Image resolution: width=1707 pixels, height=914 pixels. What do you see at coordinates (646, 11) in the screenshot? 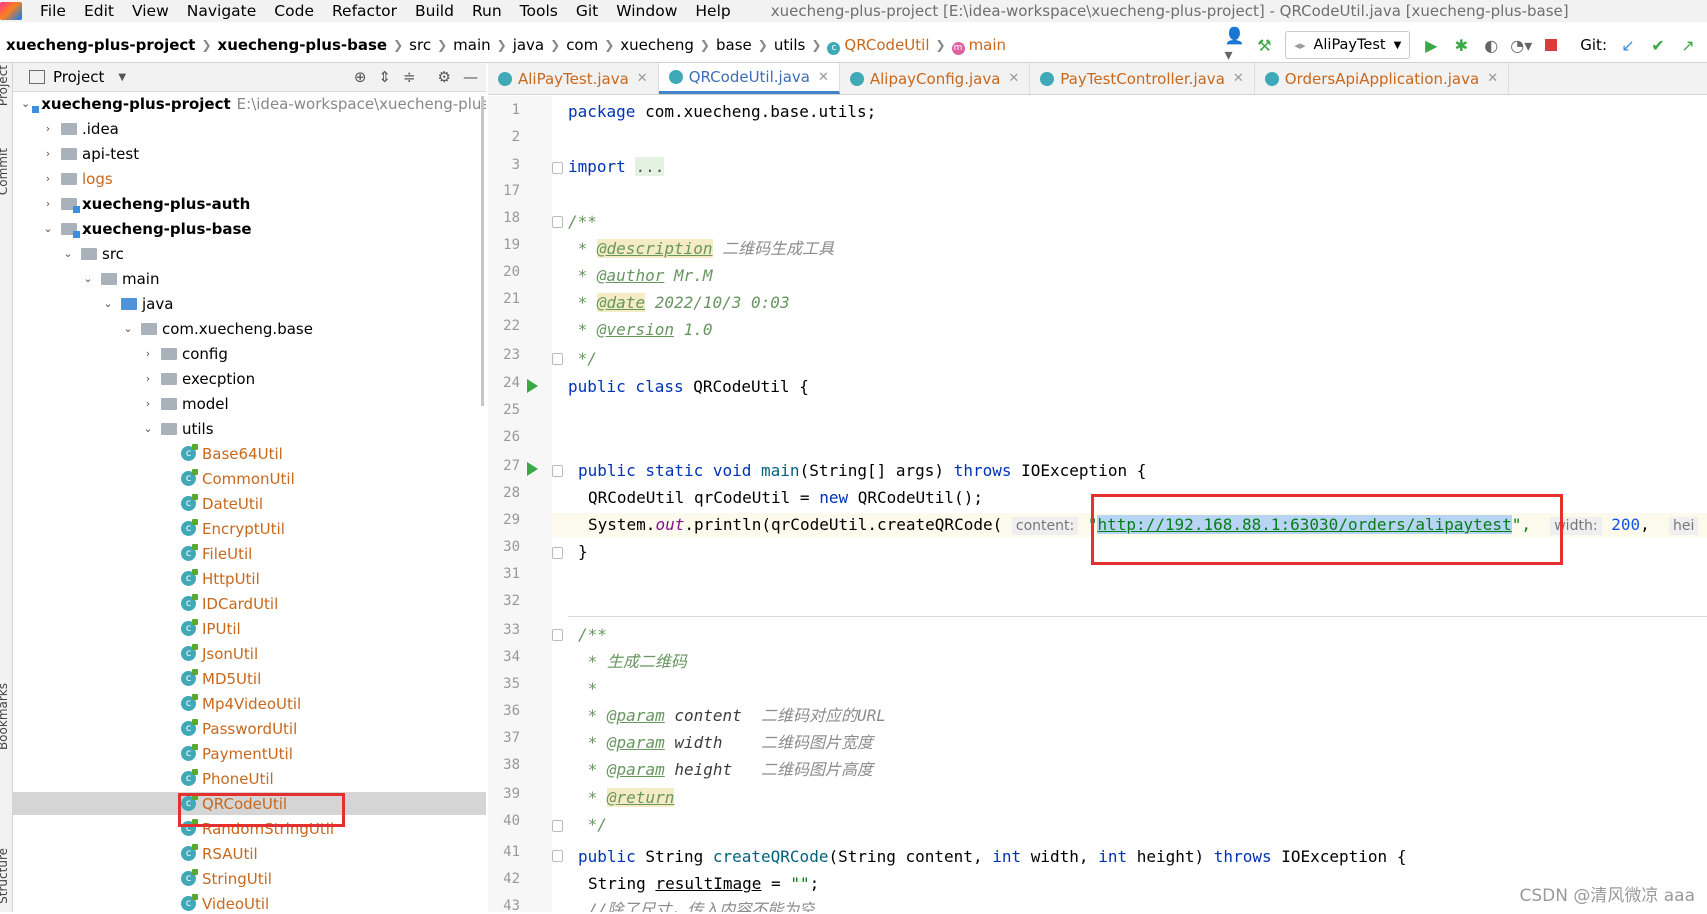
I see `menu-window: Window` at bounding box center [646, 11].